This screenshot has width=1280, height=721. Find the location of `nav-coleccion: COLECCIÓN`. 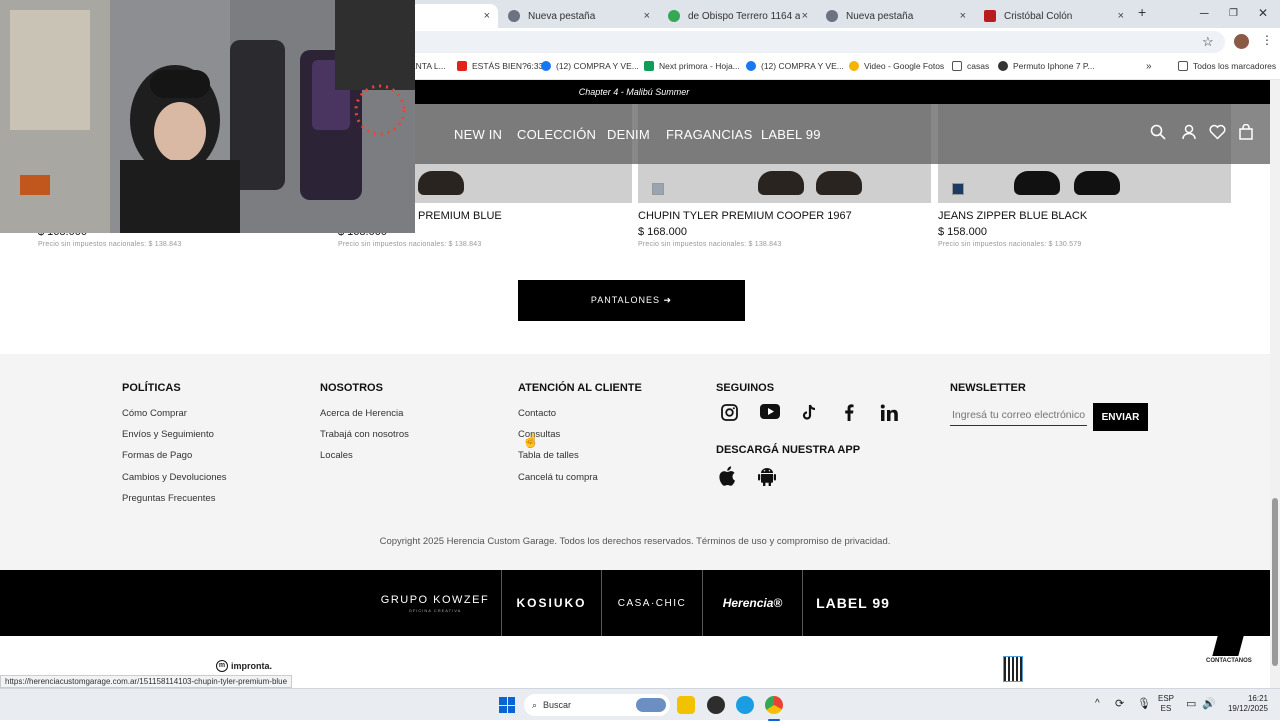

nav-coleccion: COLECCIÓN is located at coordinates (556, 134).